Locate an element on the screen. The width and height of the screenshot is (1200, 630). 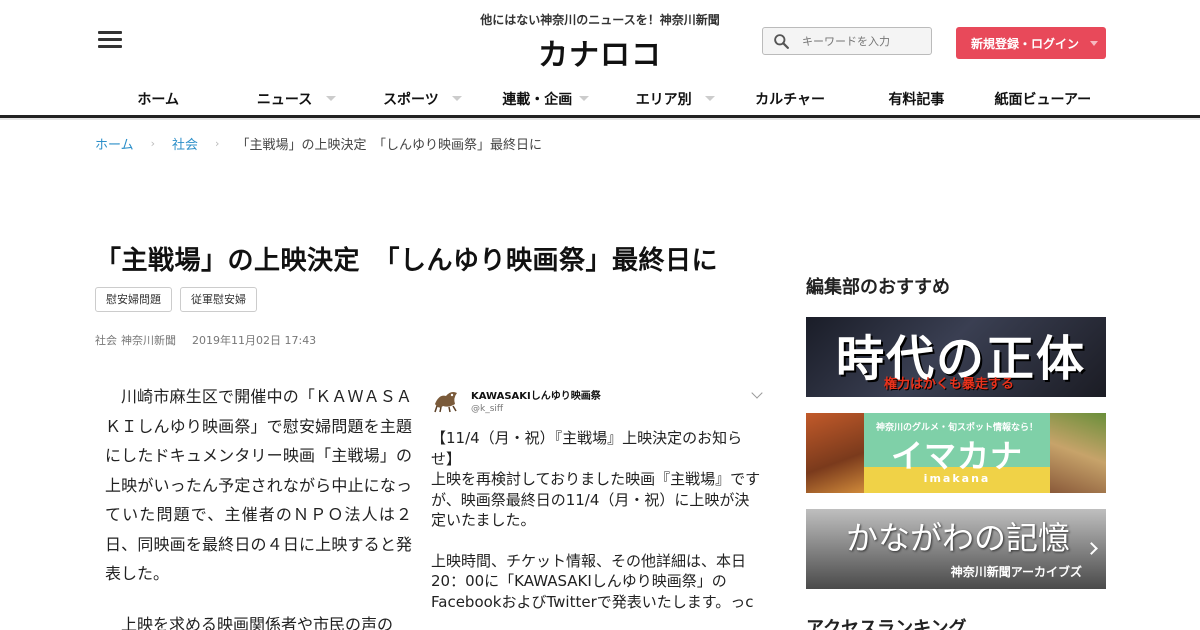
account-avatar-icon is located at coordinates (446, 399).